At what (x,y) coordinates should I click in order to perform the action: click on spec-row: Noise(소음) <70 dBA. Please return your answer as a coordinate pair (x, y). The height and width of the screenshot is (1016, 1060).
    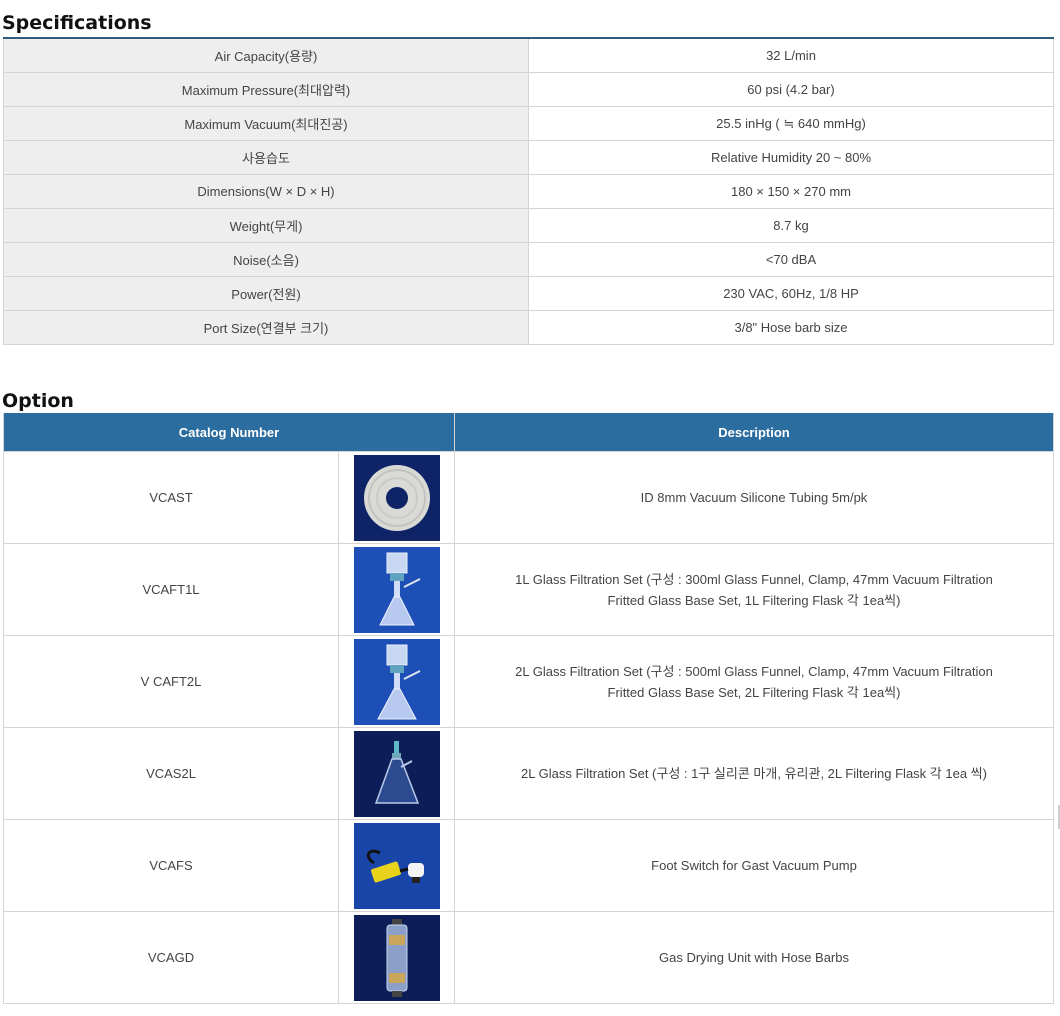
    Looking at the image, I should click on (528, 259).